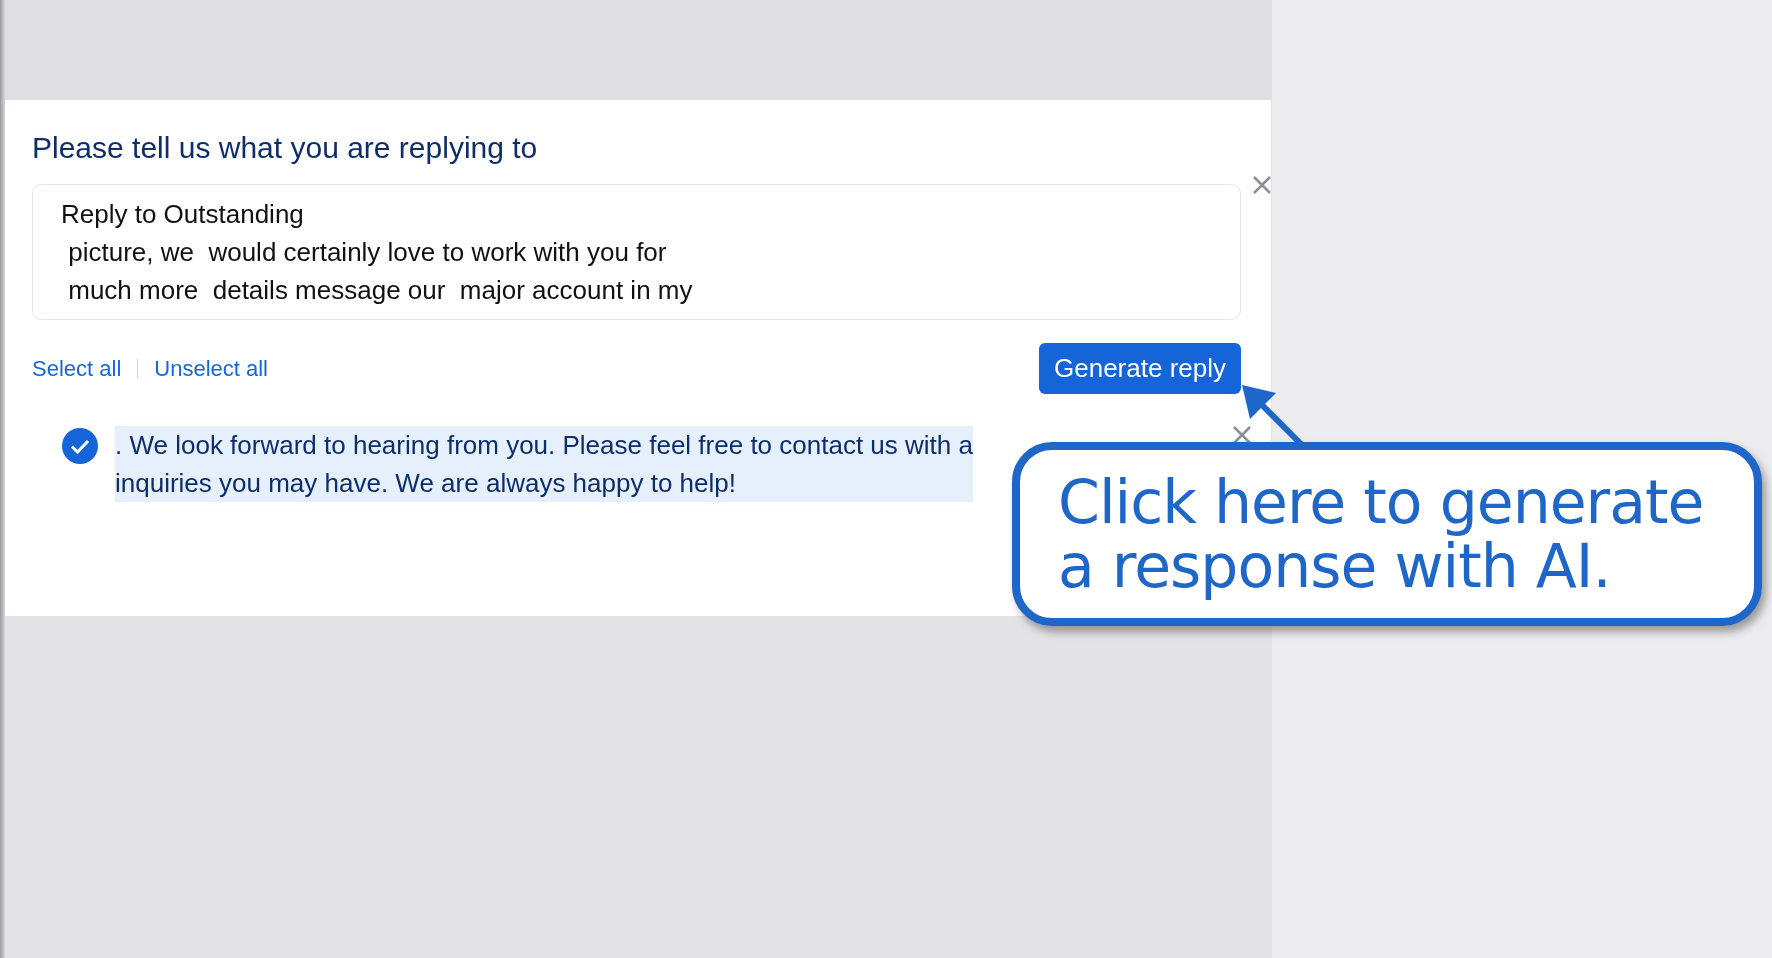 Image resolution: width=1772 pixels, height=958 pixels. Describe the element at coordinates (1262, 185) in the screenshot. I see `close-icon` at that location.